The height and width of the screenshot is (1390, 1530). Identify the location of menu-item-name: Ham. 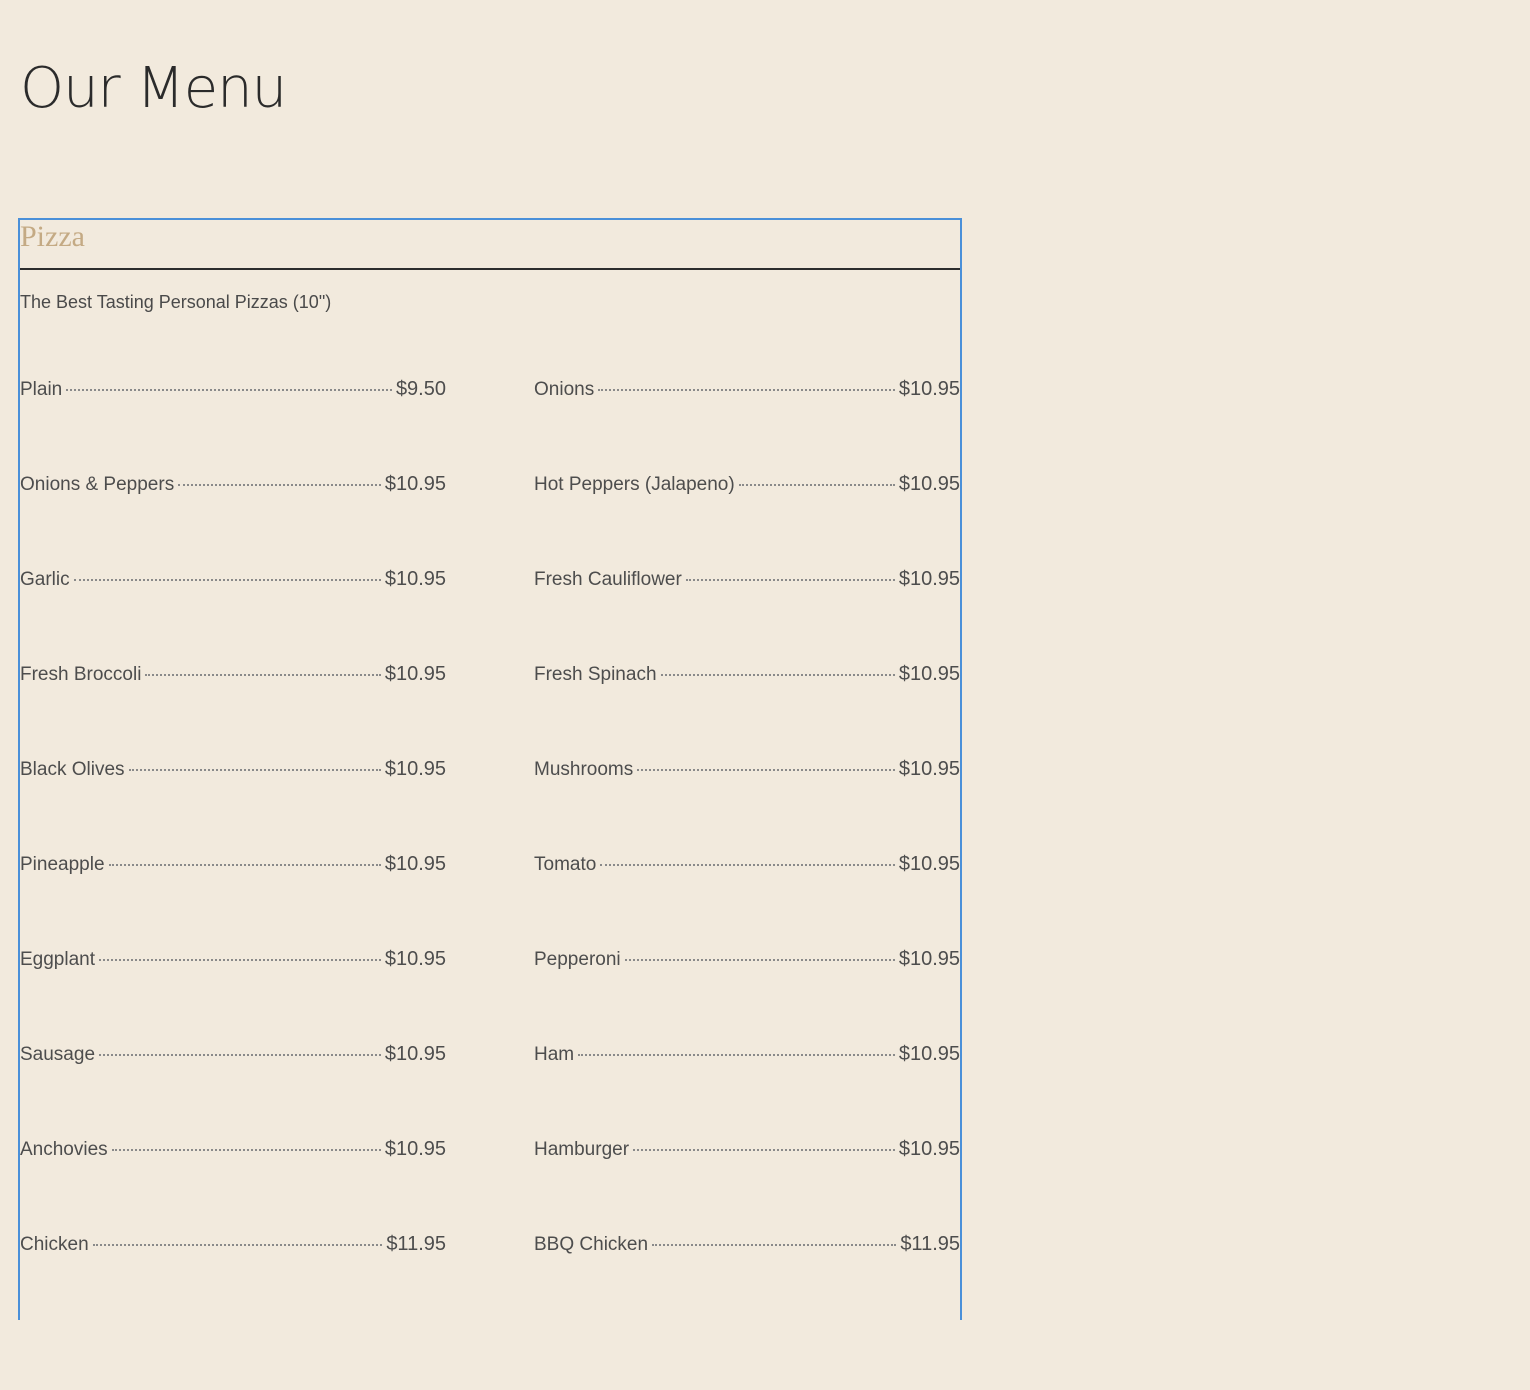
(554, 1054).